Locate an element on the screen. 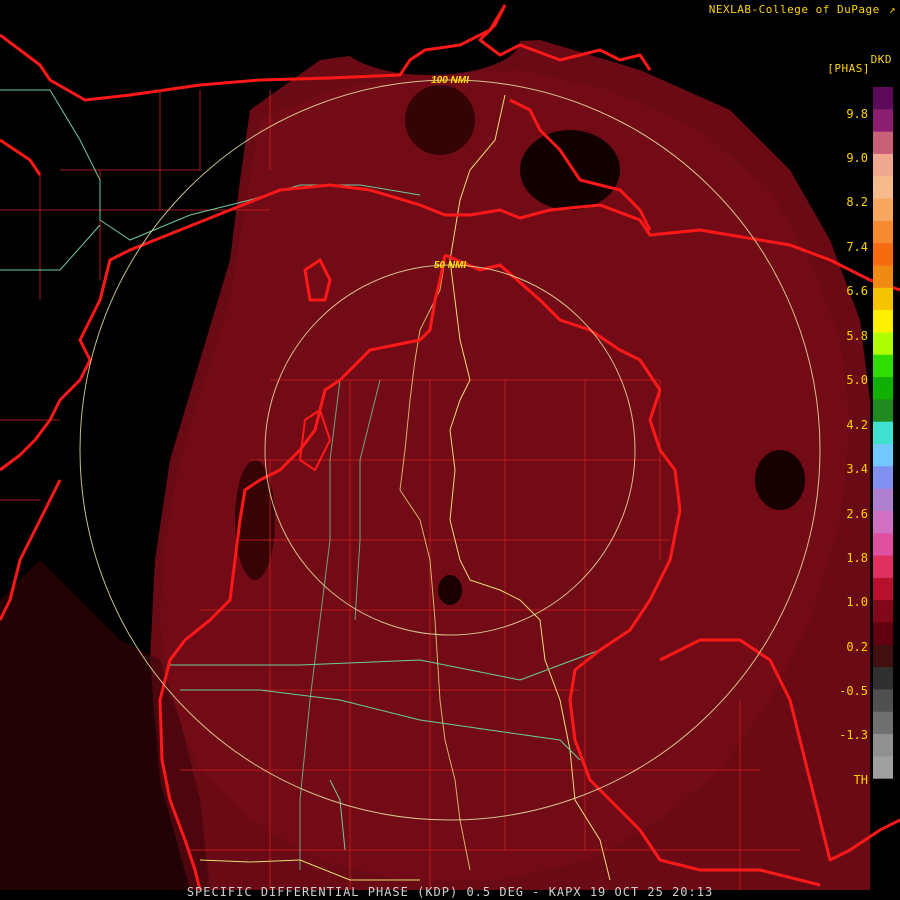 The image size is (900, 900). color-legend-bar is located at coordinates (883, 444).